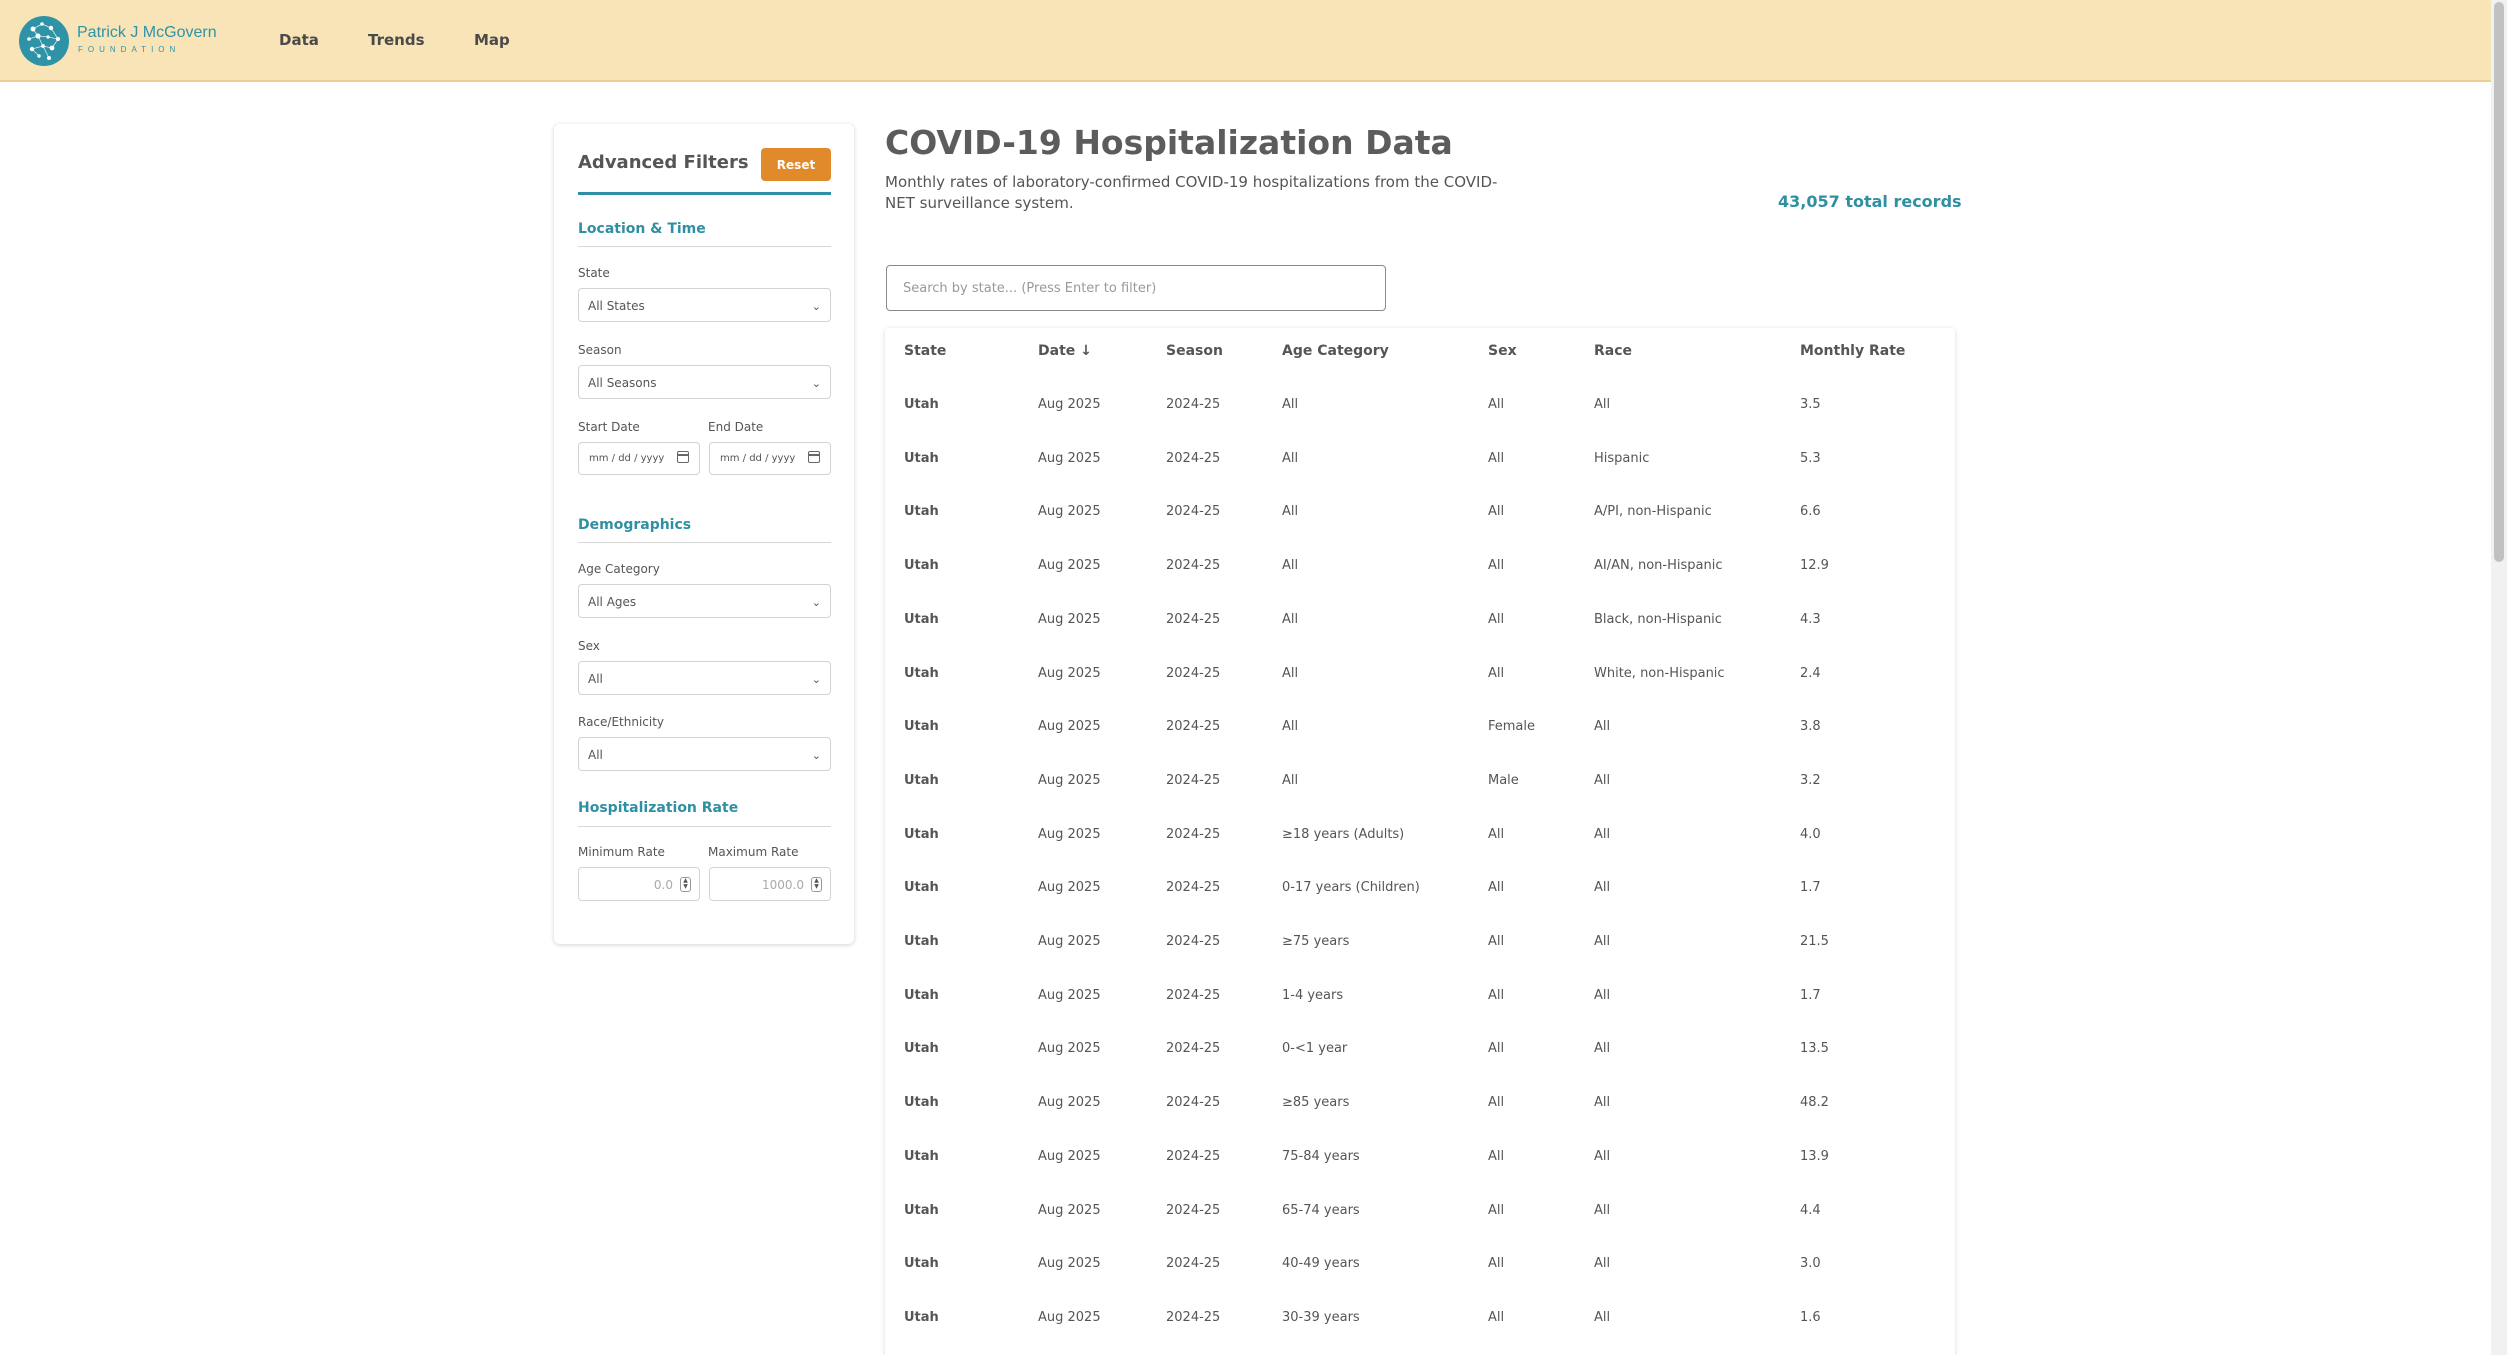 Image resolution: width=2507 pixels, height=1355 pixels. I want to click on cell-monthly-rate: 2.4, so click(1810, 673).